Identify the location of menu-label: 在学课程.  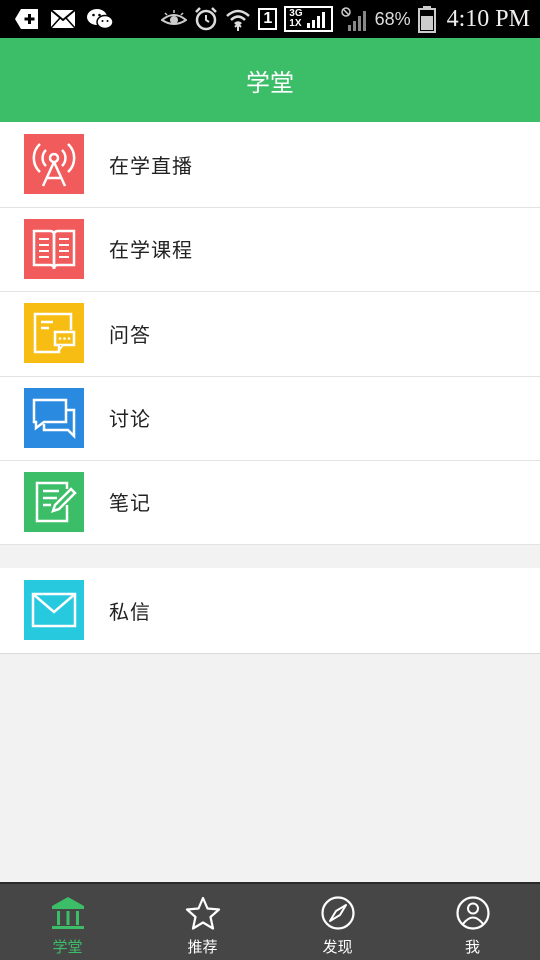
(151, 250).